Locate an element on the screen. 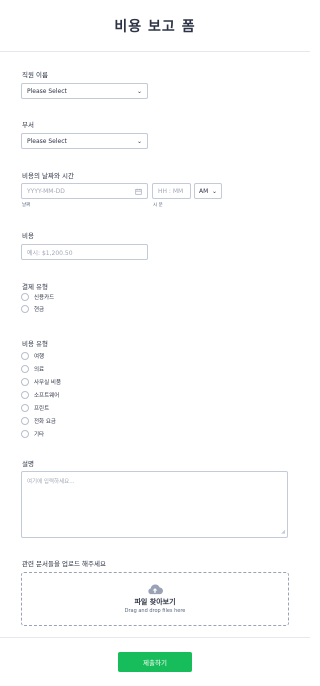 This screenshot has width=320, height=686. time-sublabel: 시 분 is located at coordinates (158, 205).